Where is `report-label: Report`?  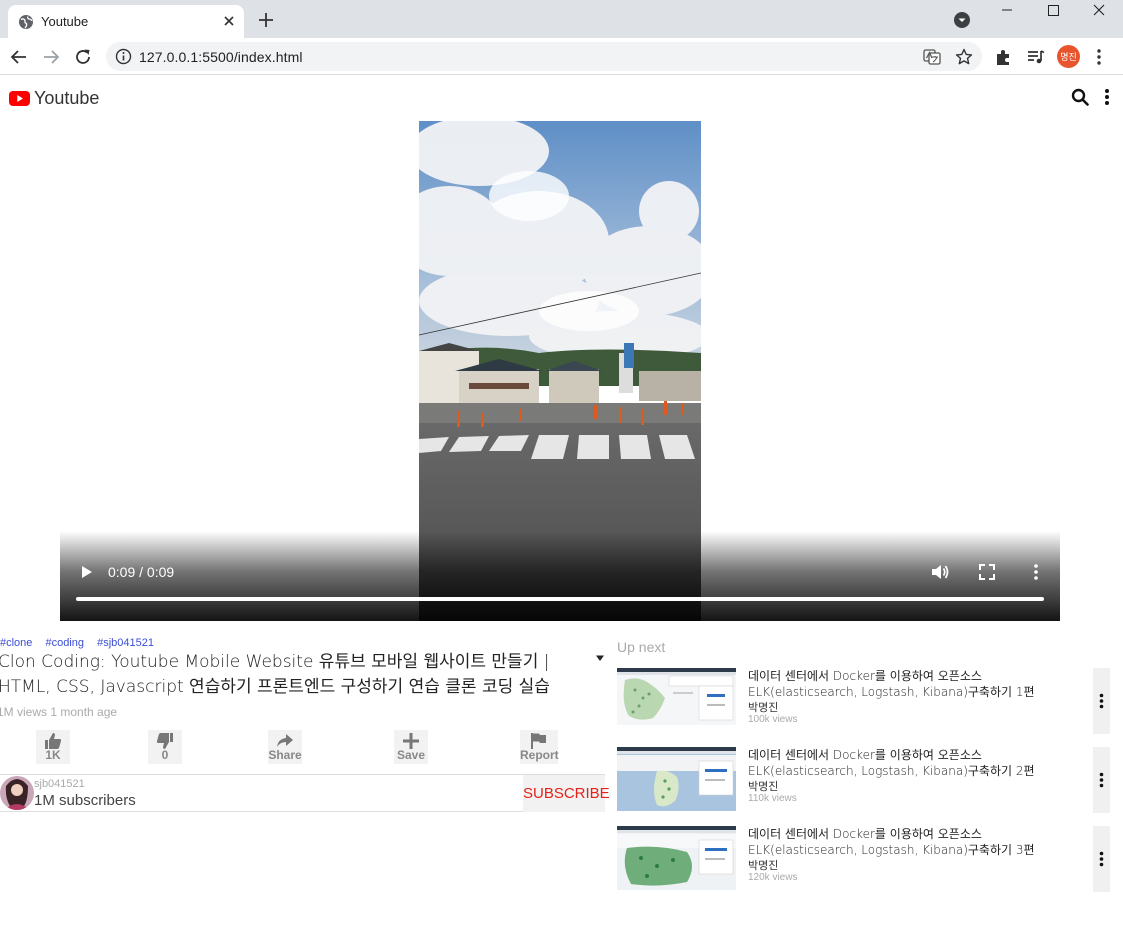
report-label: Report is located at coordinates (539, 755).